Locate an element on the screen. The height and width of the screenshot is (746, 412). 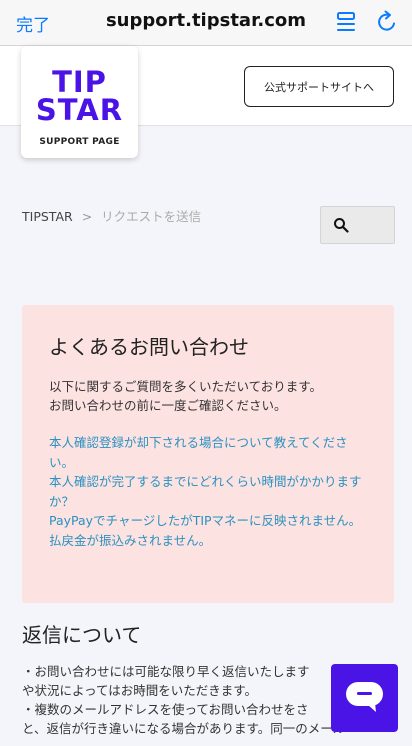
logo-wordmark: TIP STAR is located at coordinates (79, 96).